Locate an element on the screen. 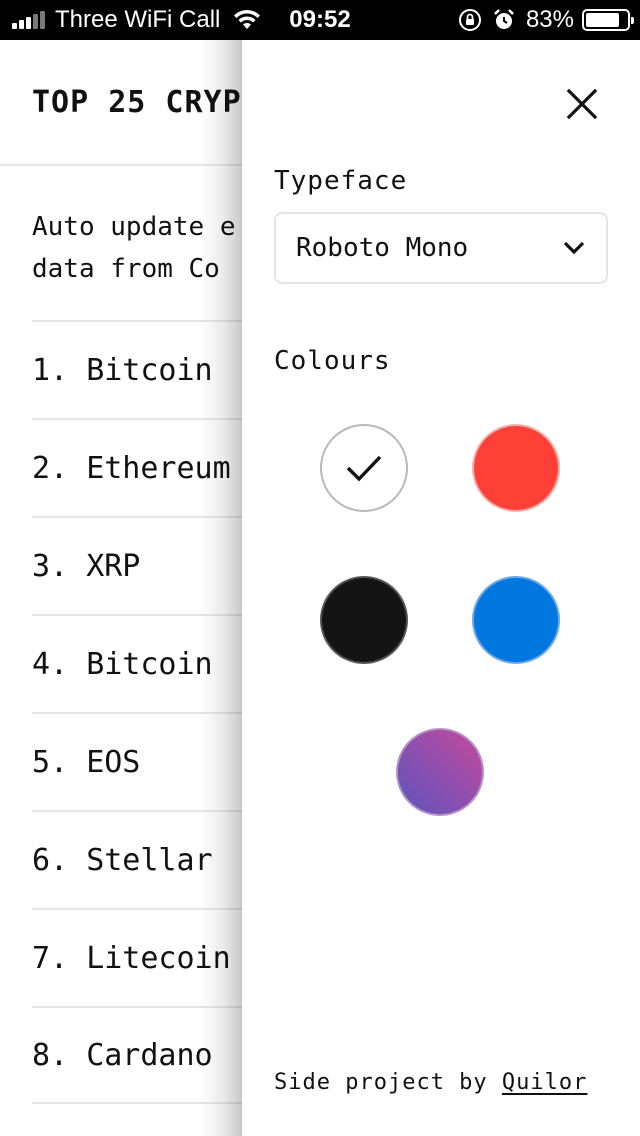 The height and width of the screenshot is (1136, 640). coin-rank: 6. is located at coordinates (50, 860).